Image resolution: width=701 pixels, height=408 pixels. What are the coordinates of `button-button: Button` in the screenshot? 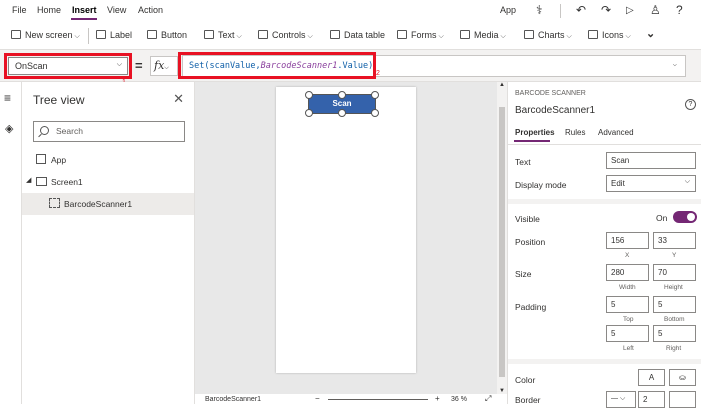 It's located at (167, 35).